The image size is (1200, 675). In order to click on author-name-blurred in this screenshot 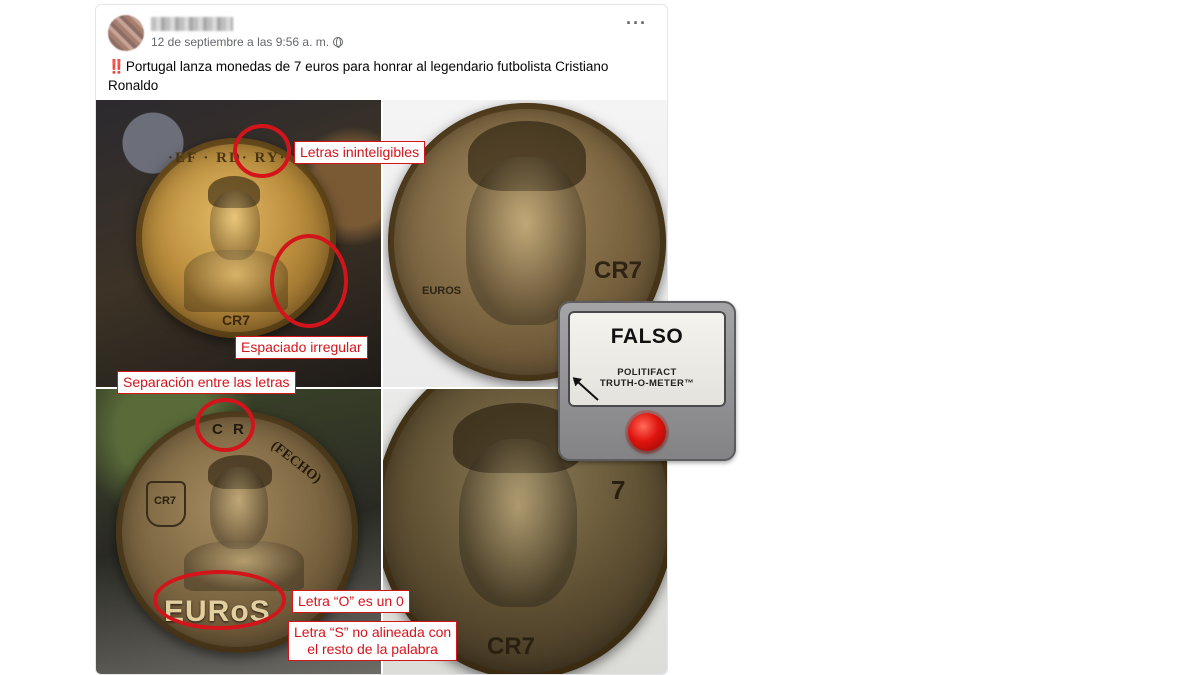, I will do `click(192, 24)`.